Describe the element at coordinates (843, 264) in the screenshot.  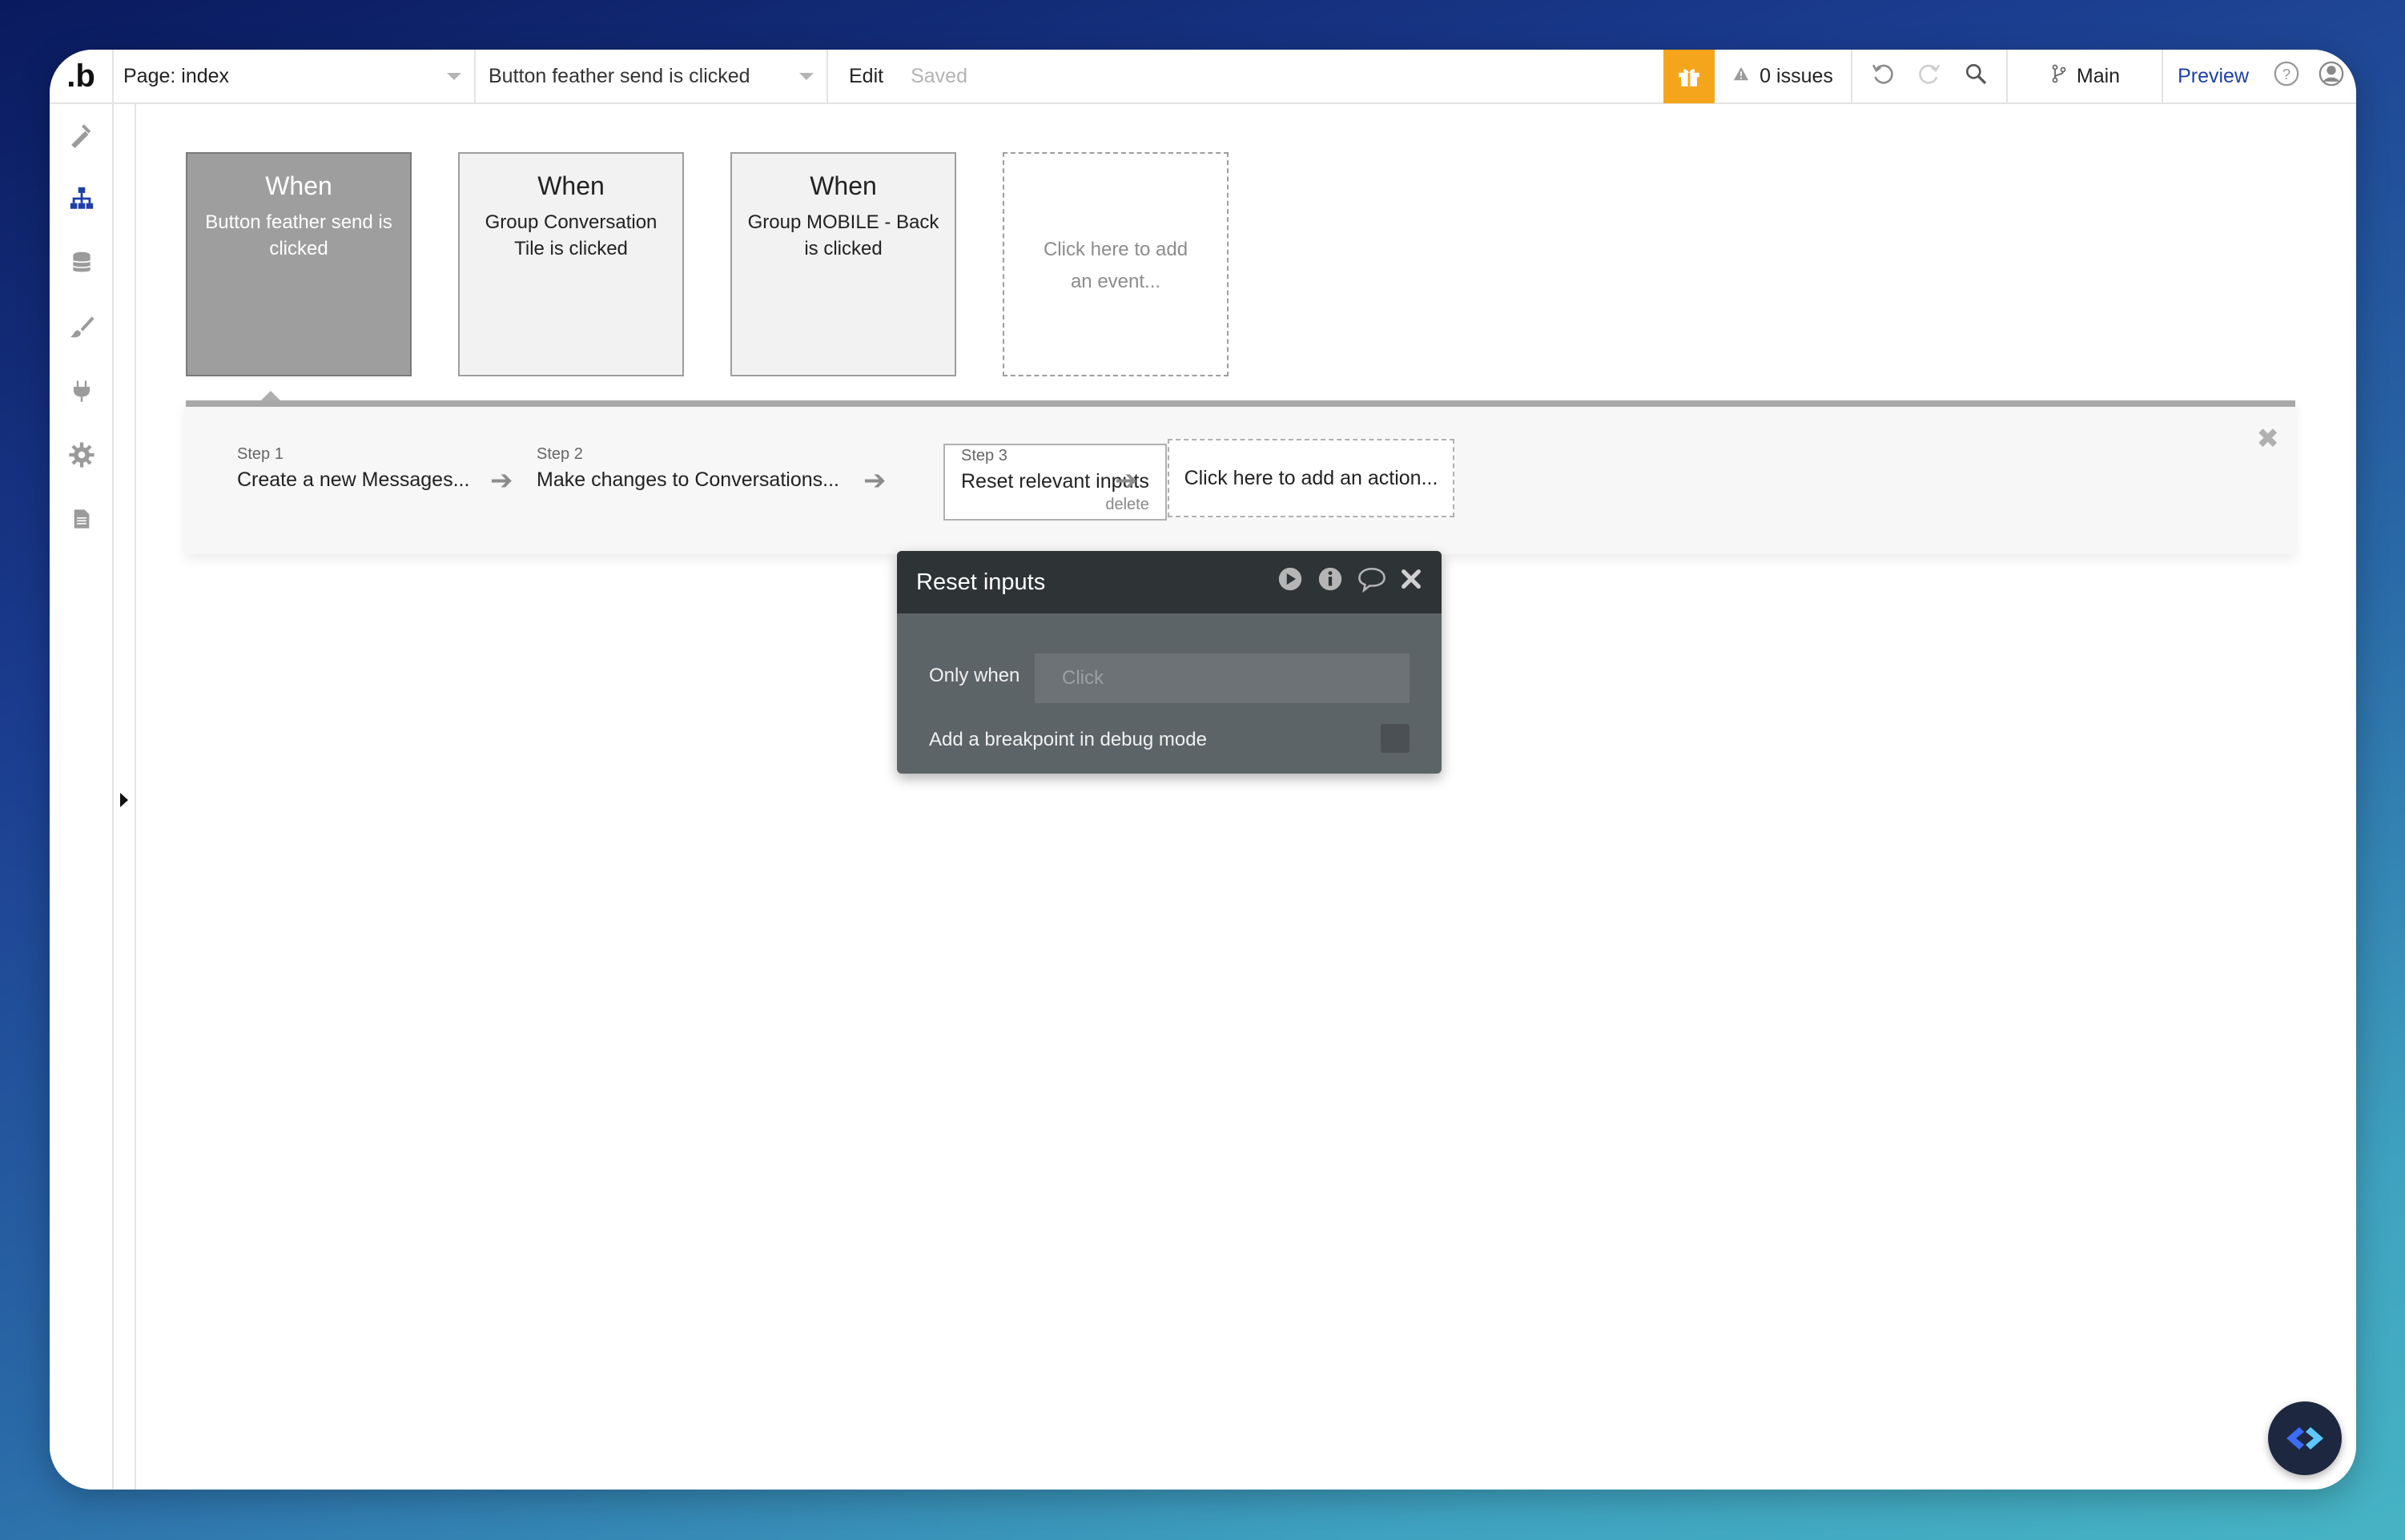
I see `event-card-group-mobile-back: When Group MOBILE - Back is clicked` at that location.